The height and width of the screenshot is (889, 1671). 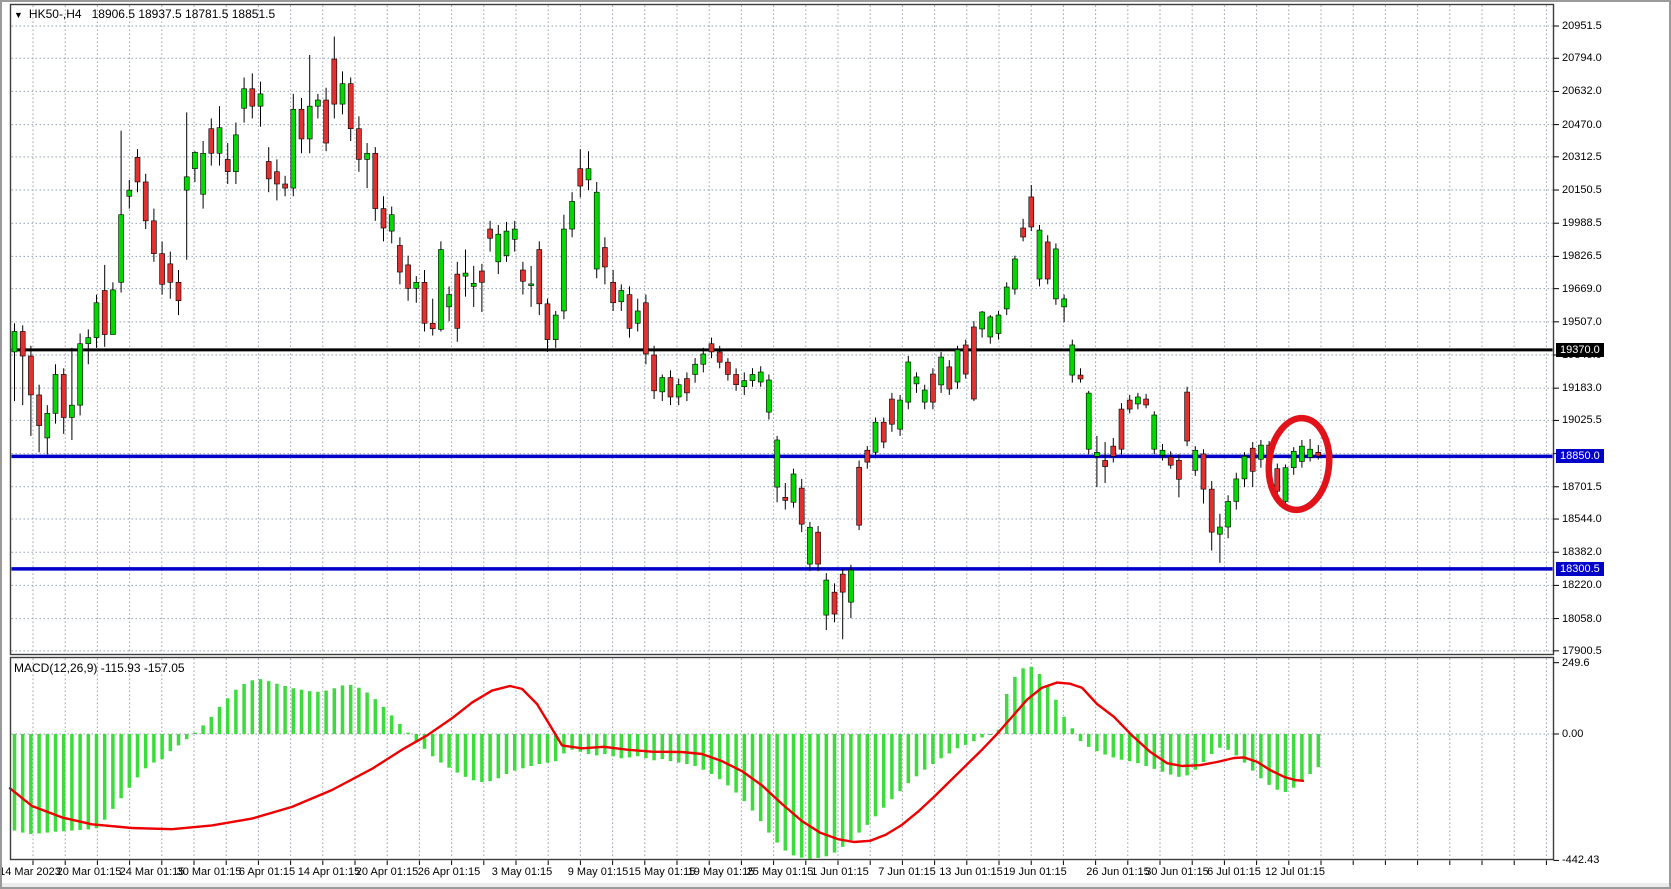 I want to click on price-tick-label: 18058.0, so click(x=1582, y=618).